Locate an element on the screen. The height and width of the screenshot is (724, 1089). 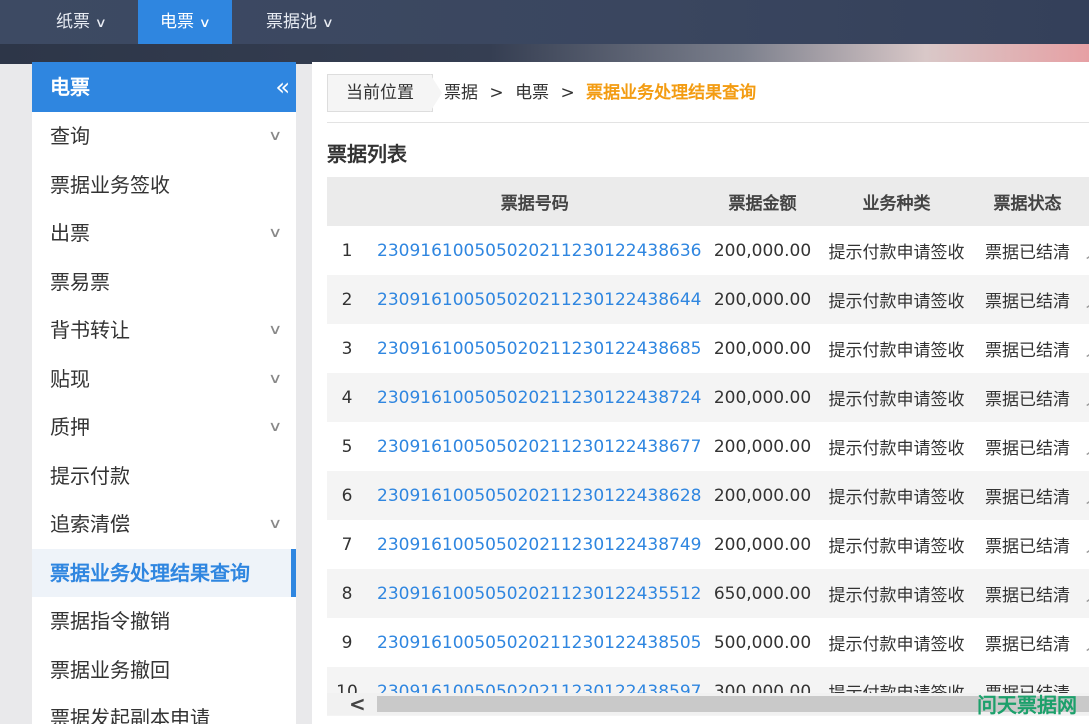
sidebar-item-discount: 贴现 ∨ is located at coordinates (164, 379).